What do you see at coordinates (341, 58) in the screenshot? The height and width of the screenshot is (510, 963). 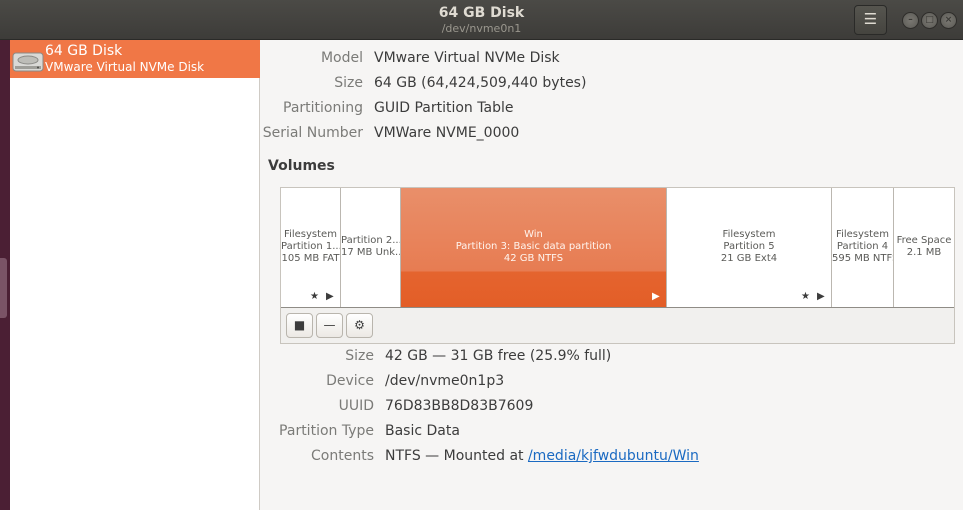 I see `model-label: Model` at bounding box center [341, 58].